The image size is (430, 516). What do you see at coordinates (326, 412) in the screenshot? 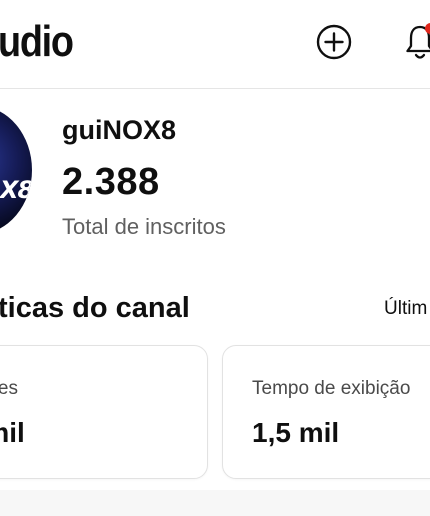
I see `watch-time-card: Tempo de exibição 1,5 mil` at bounding box center [326, 412].